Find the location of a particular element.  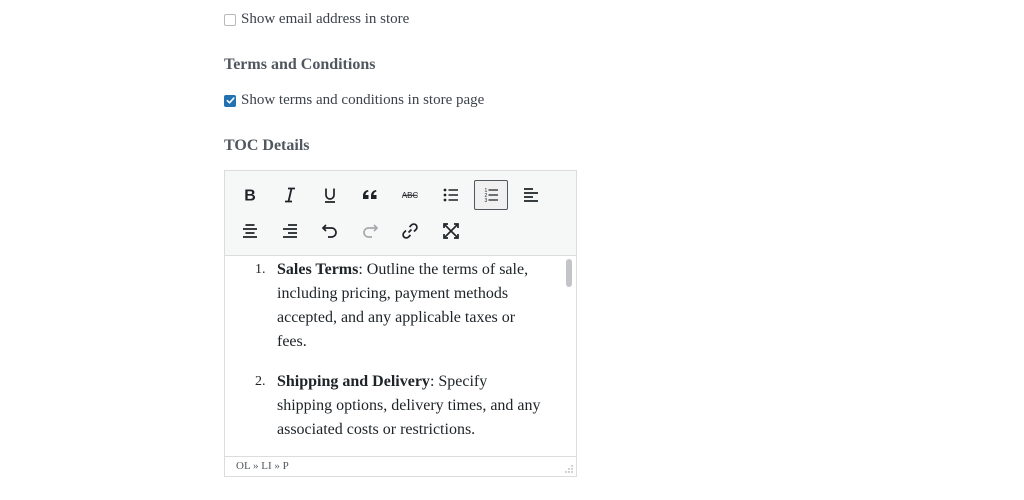

checkmark-icon is located at coordinates (230, 100).